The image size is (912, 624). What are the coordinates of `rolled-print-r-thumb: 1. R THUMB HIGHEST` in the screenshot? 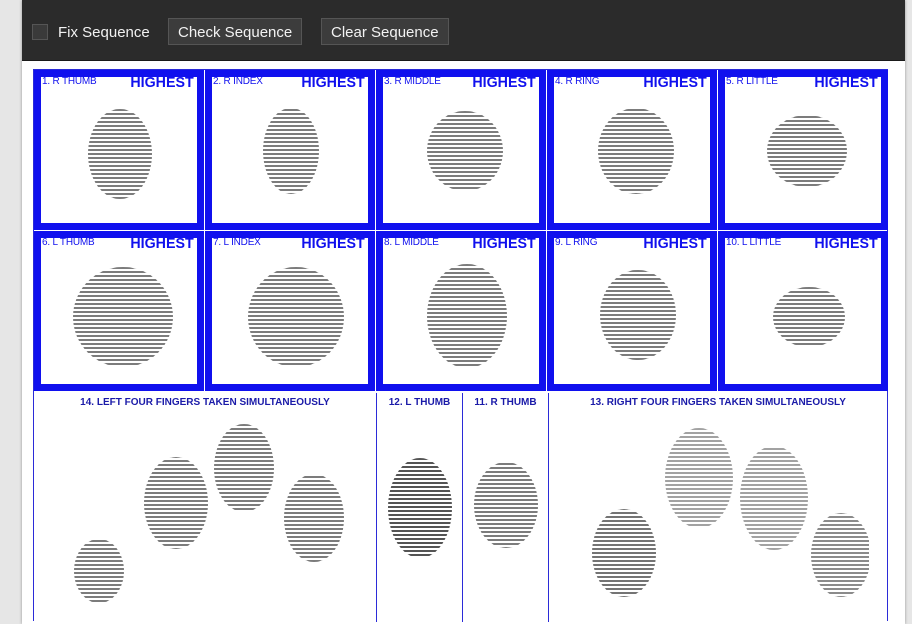 It's located at (119, 150).